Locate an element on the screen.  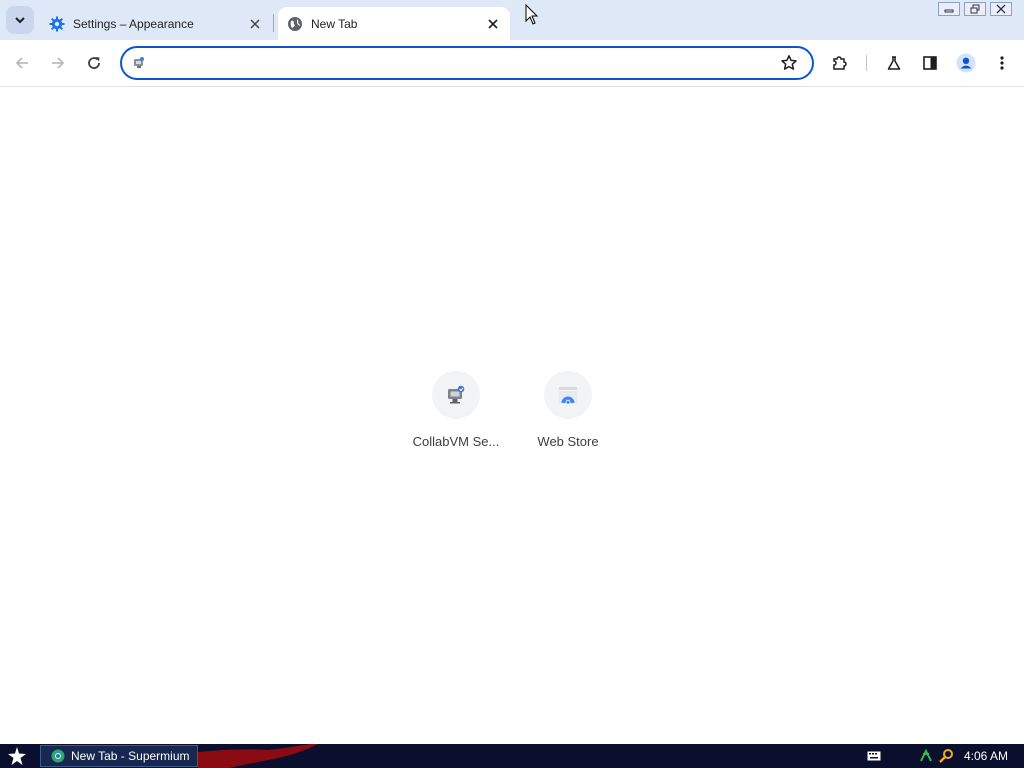
clock: 4:06 AM is located at coordinates (985, 756).